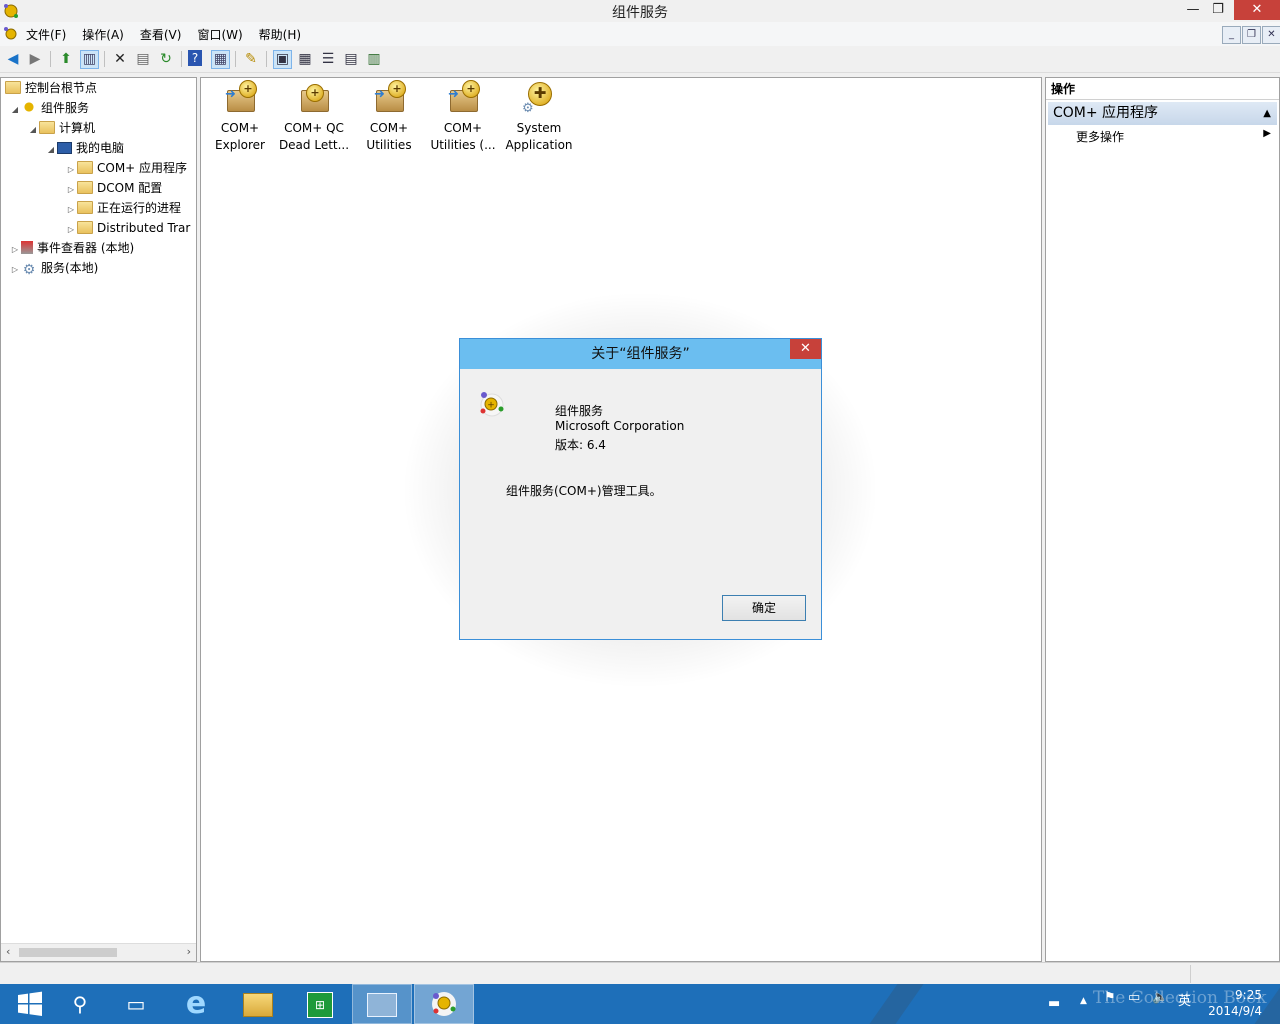 This screenshot has height=1024, width=1280. I want to click on file-explorer-icon, so click(258, 1004).